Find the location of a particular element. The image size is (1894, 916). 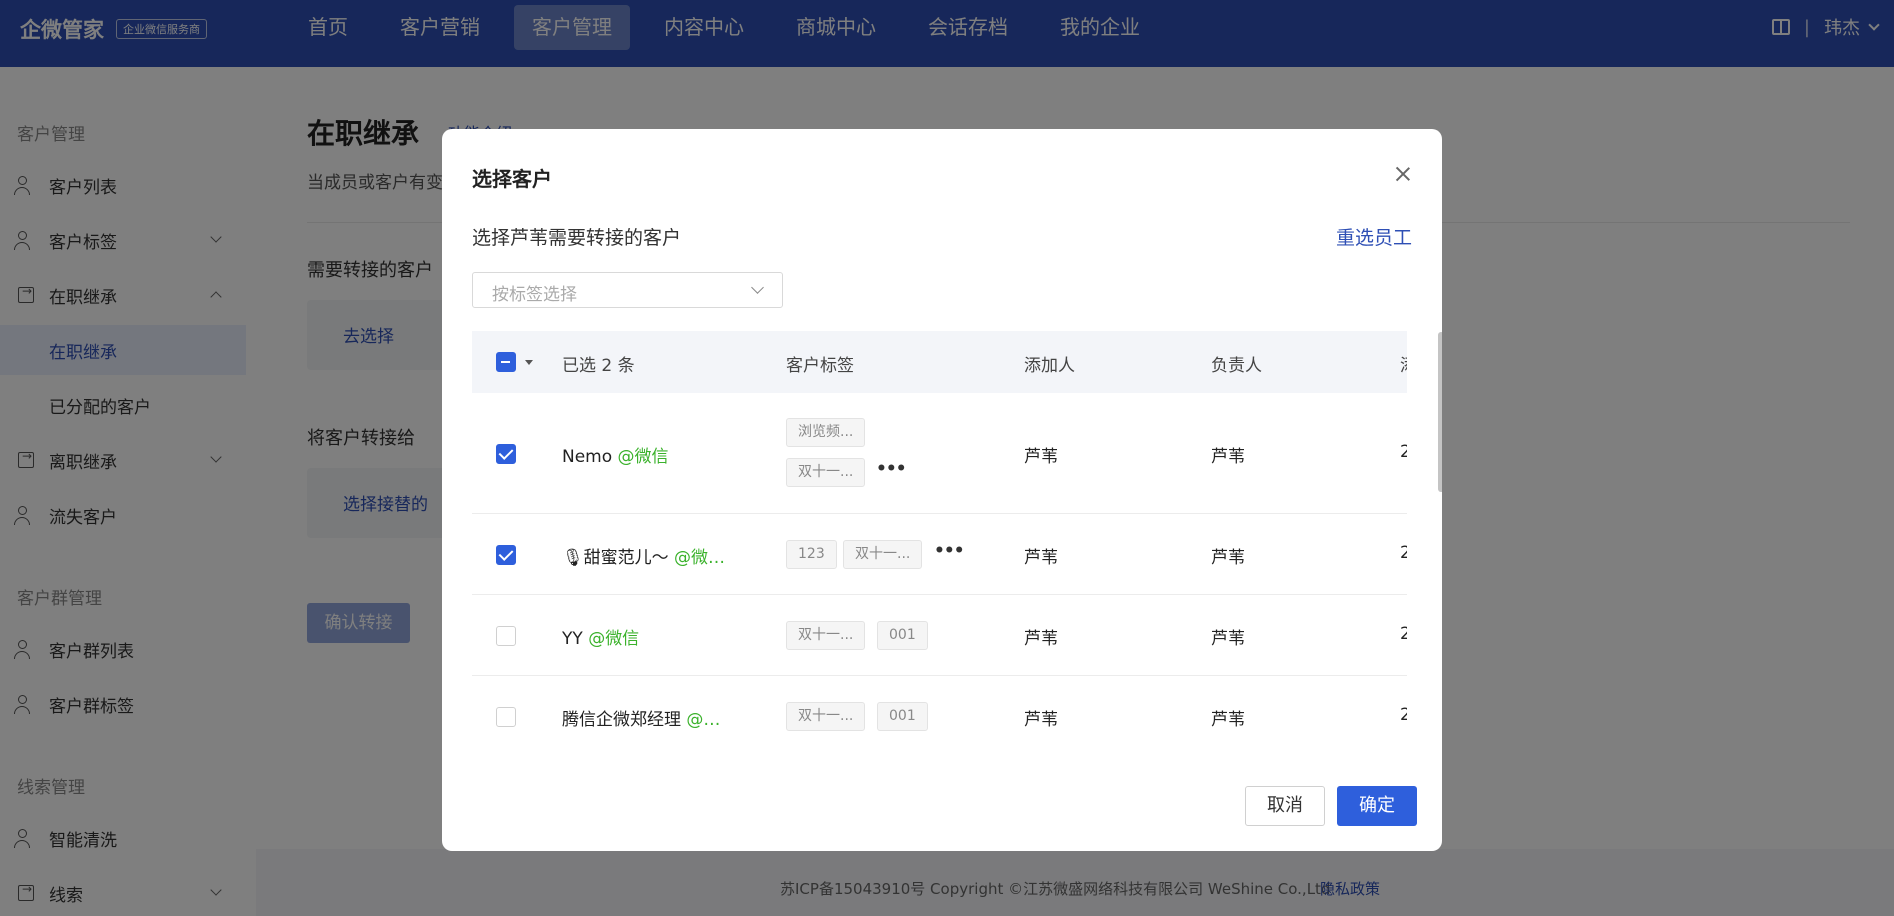

chevron-down-icon is located at coordinates (757, 287).